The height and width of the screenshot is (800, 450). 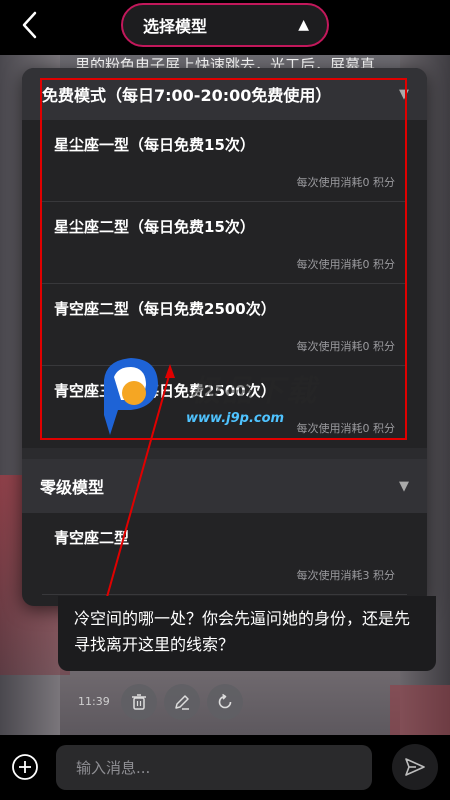 I want to click on bottom-input-bar, so click(x=225, y=767).